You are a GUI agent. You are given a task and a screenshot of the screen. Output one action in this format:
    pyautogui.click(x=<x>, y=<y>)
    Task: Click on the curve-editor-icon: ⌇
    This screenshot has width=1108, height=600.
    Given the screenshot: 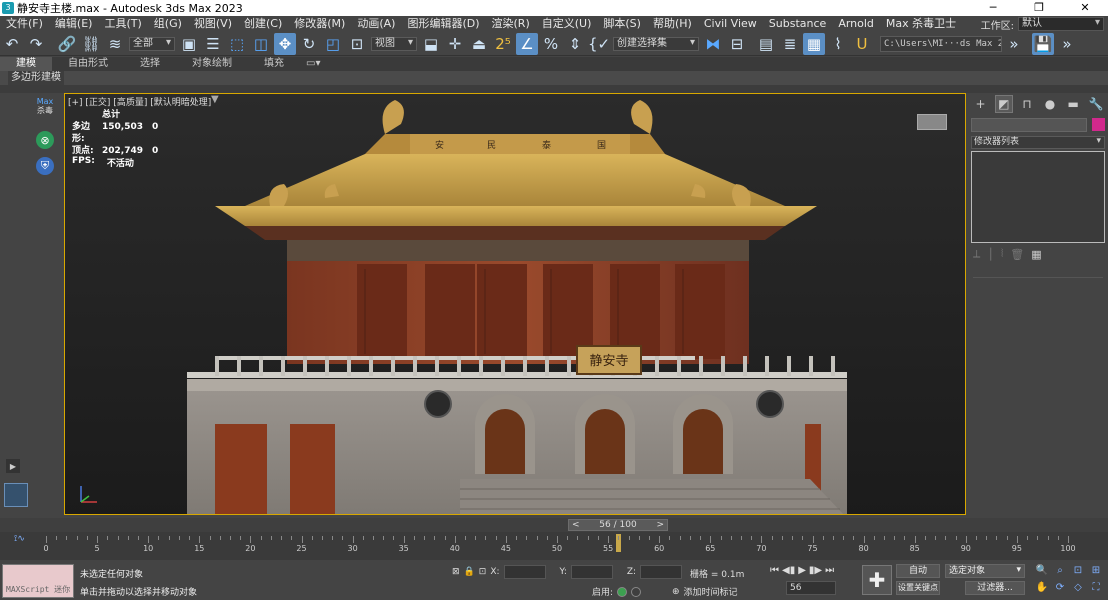 What is the action you would take?
    pyautogui.click(x=838, y=44)
    